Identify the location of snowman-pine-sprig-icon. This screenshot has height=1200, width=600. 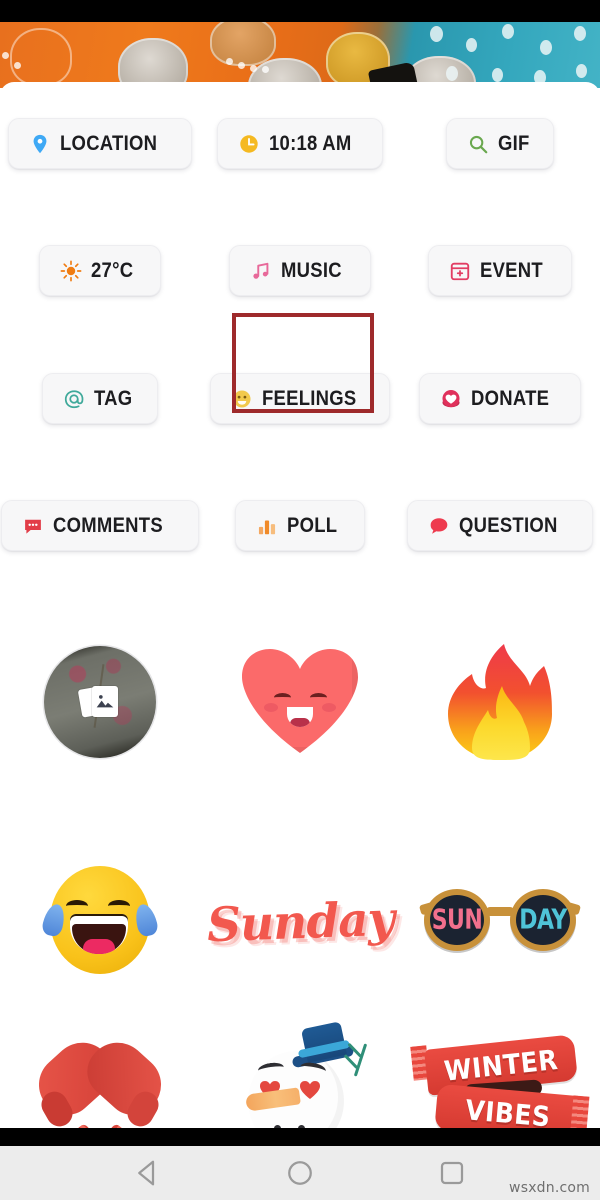
(360, 1060).